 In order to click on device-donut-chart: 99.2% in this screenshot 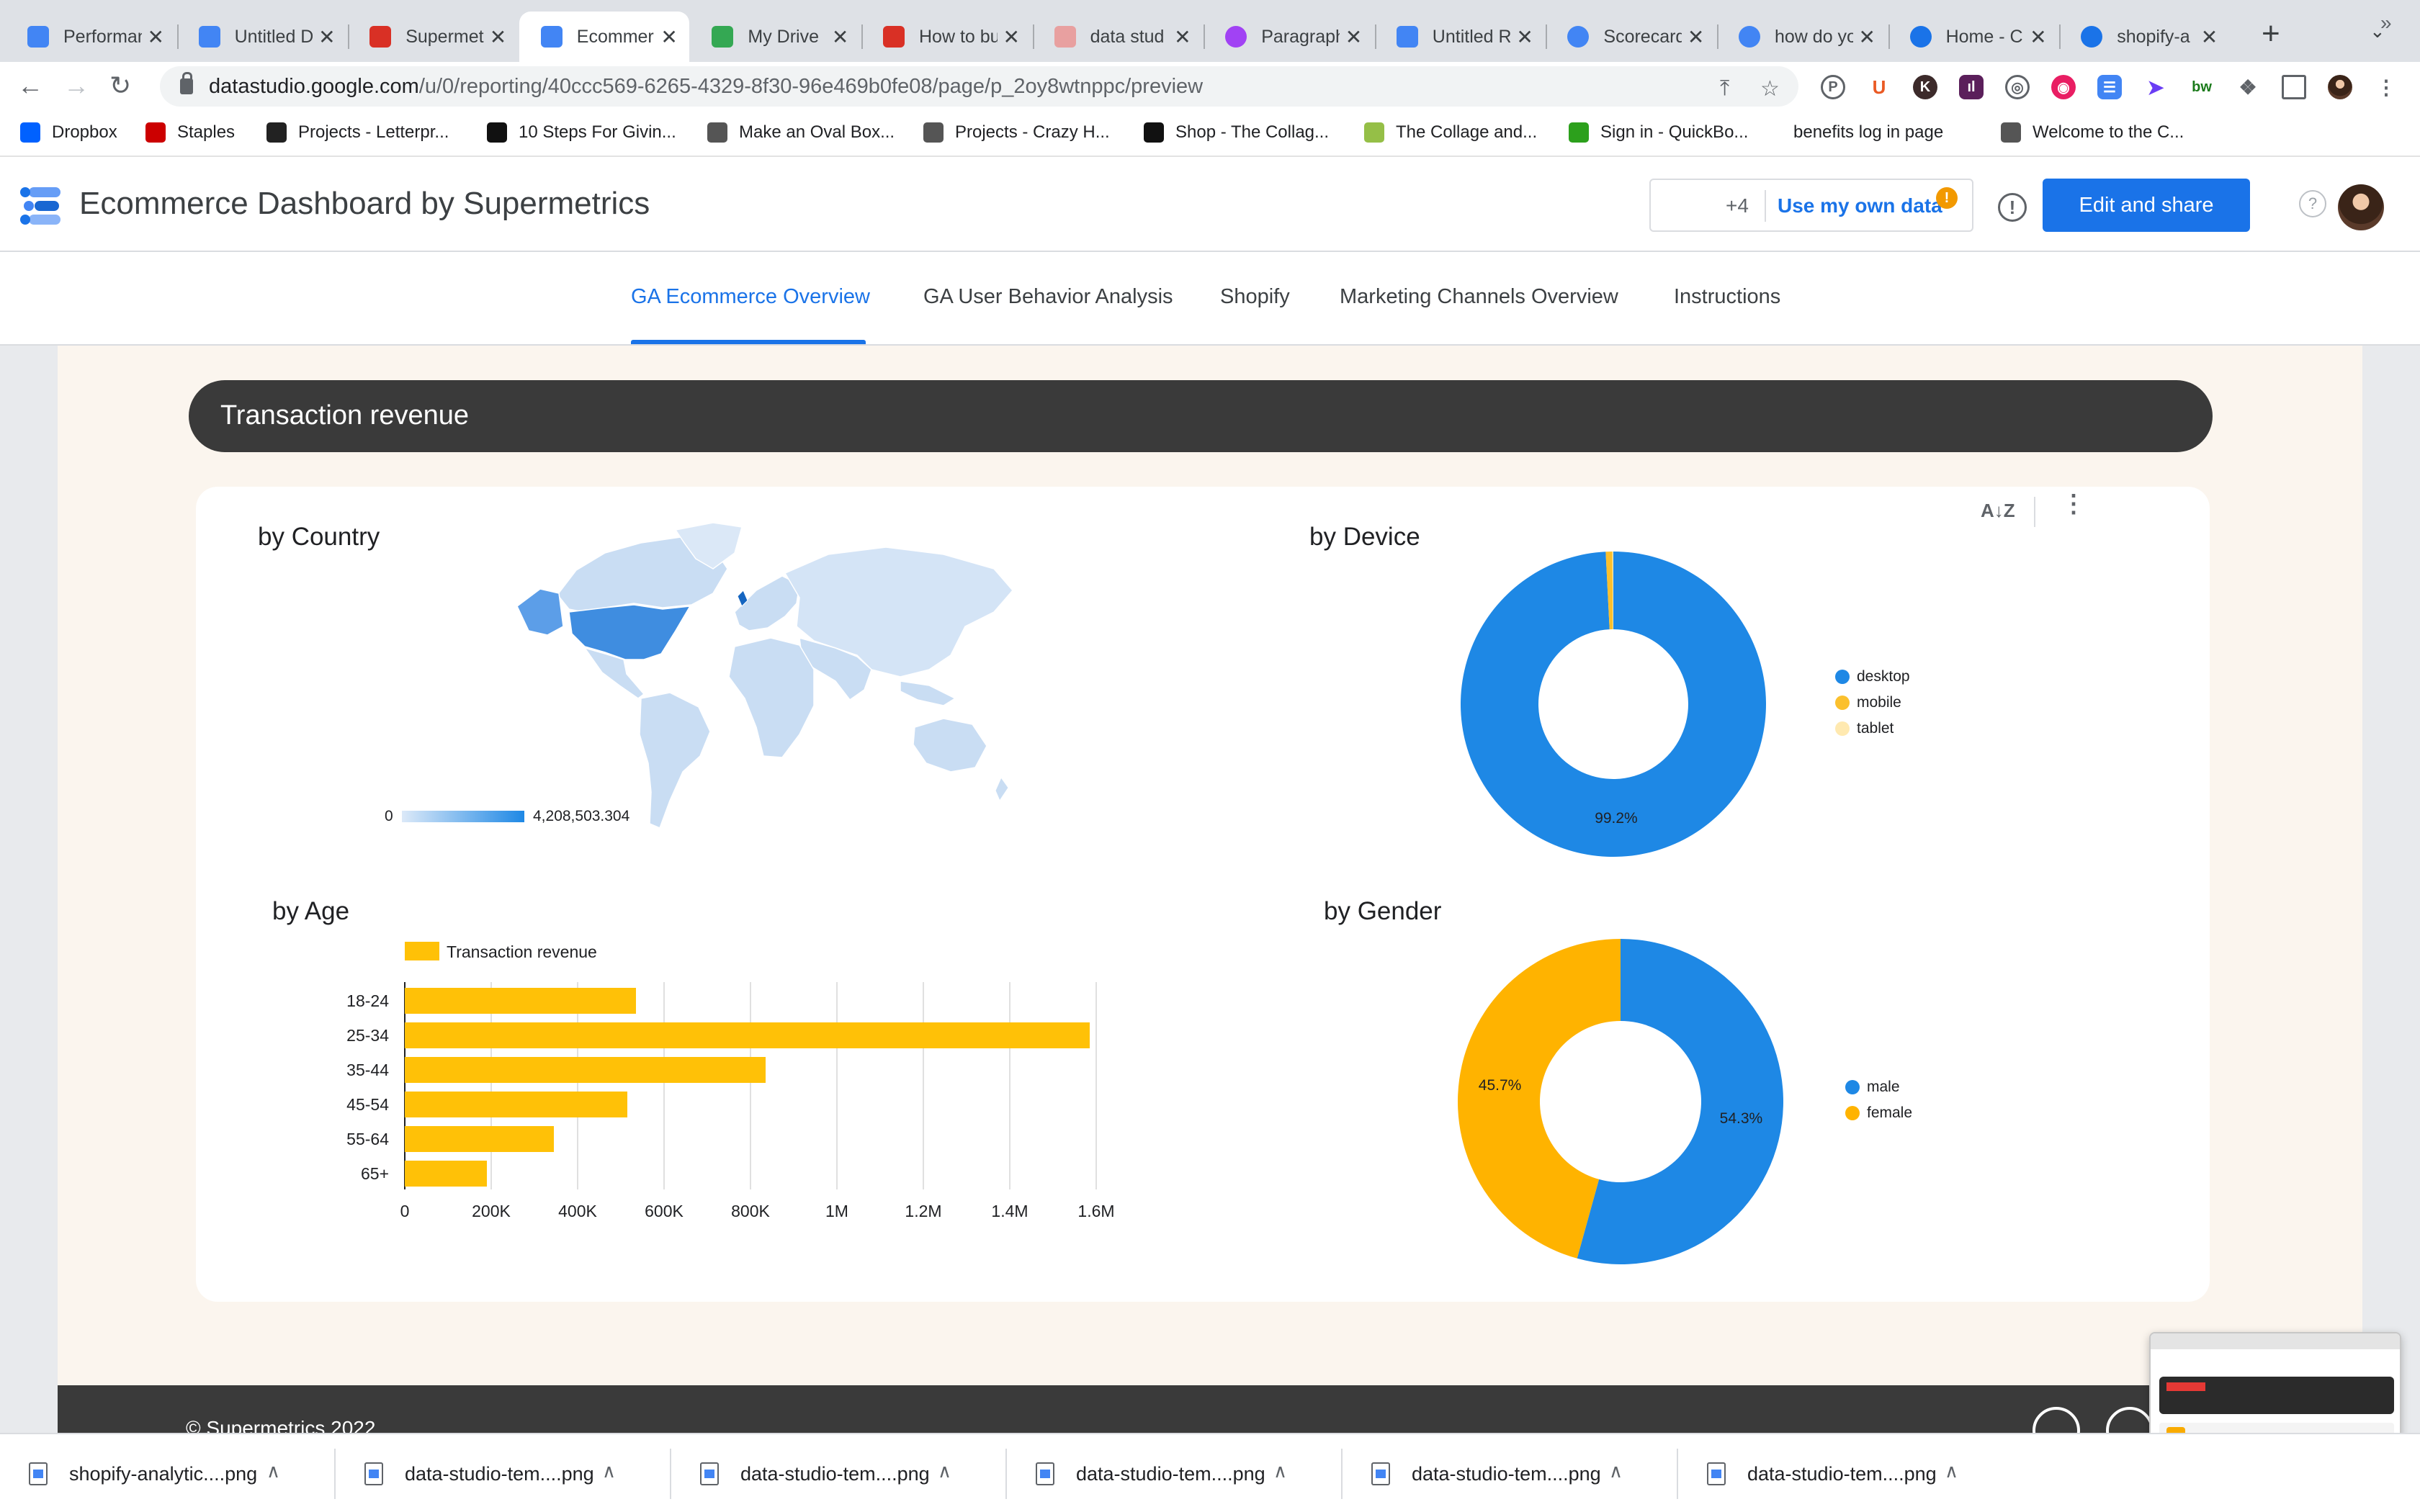, I will do `click(1613, 705)`.